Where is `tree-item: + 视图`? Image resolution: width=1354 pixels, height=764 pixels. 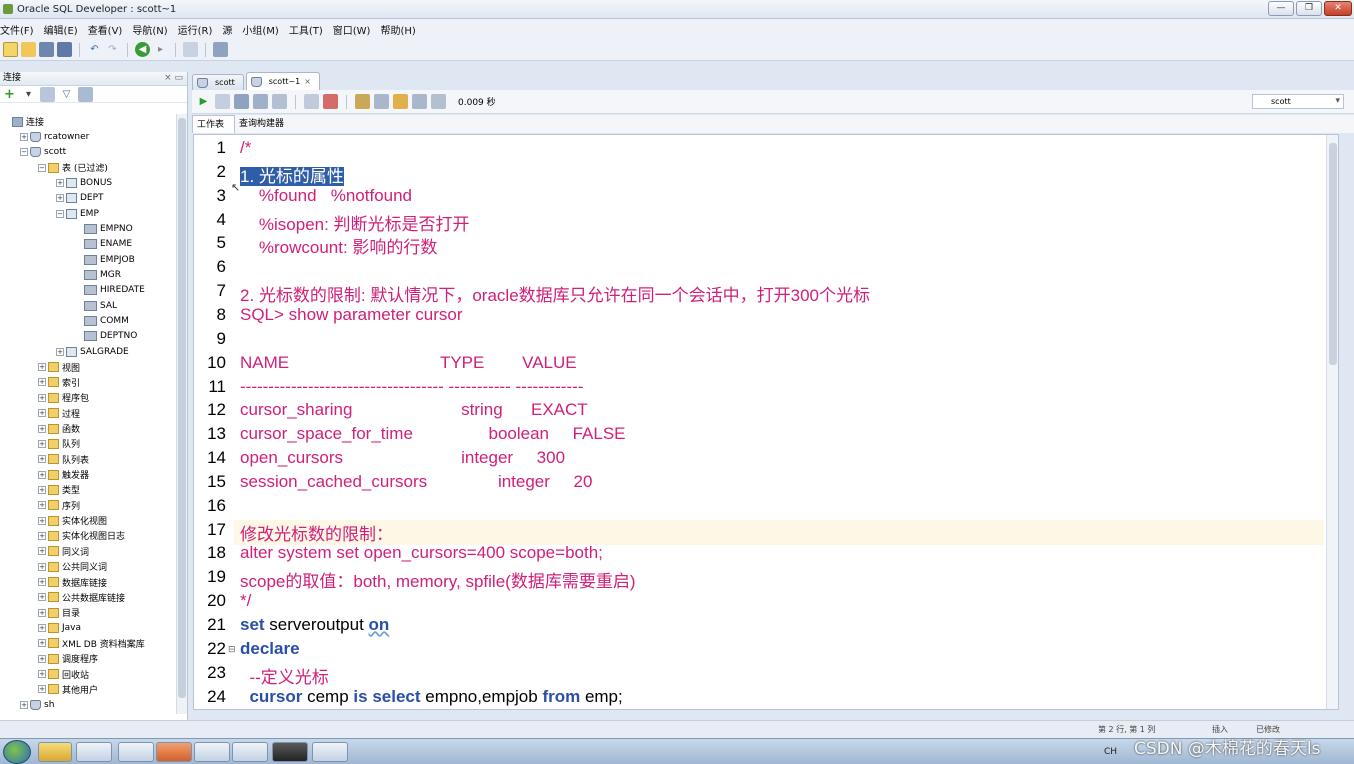 tree-item: + 视图 is located at coordinates (59, 367).